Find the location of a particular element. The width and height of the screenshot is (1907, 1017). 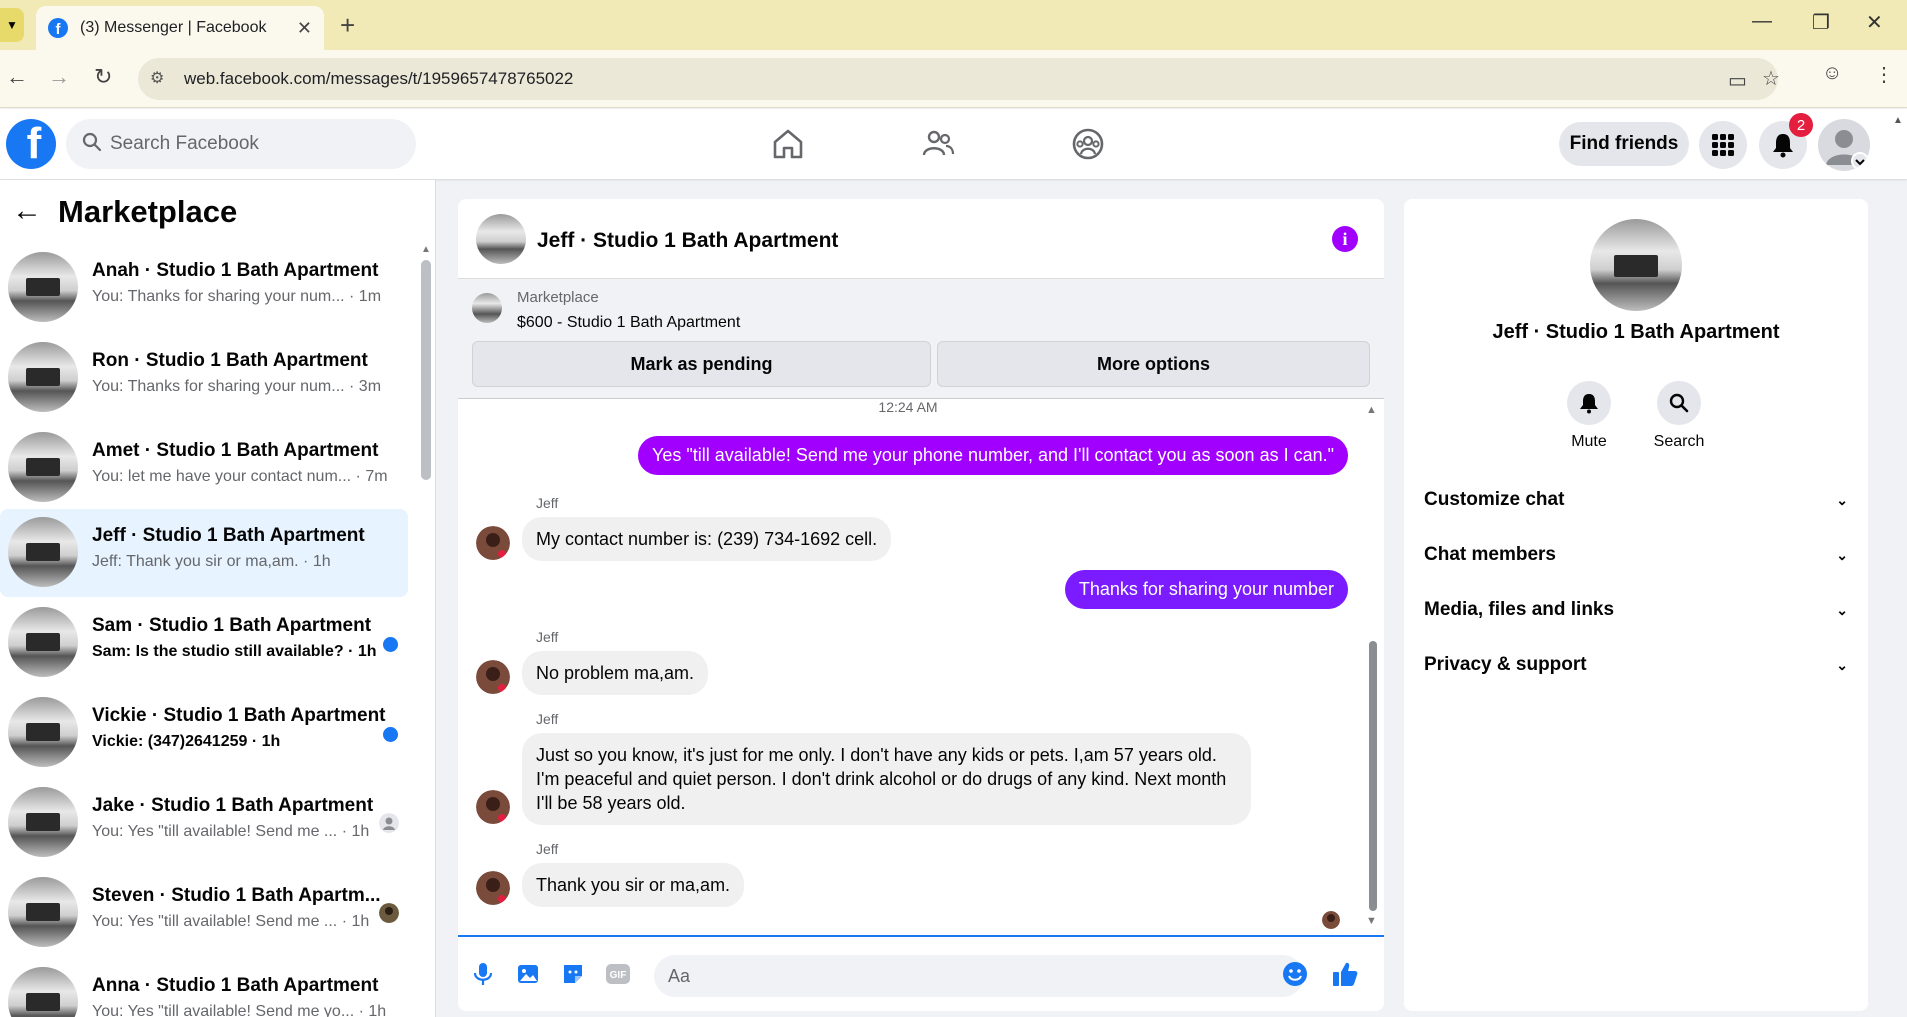

info-icon: i is located at coordinates (1345, 239).